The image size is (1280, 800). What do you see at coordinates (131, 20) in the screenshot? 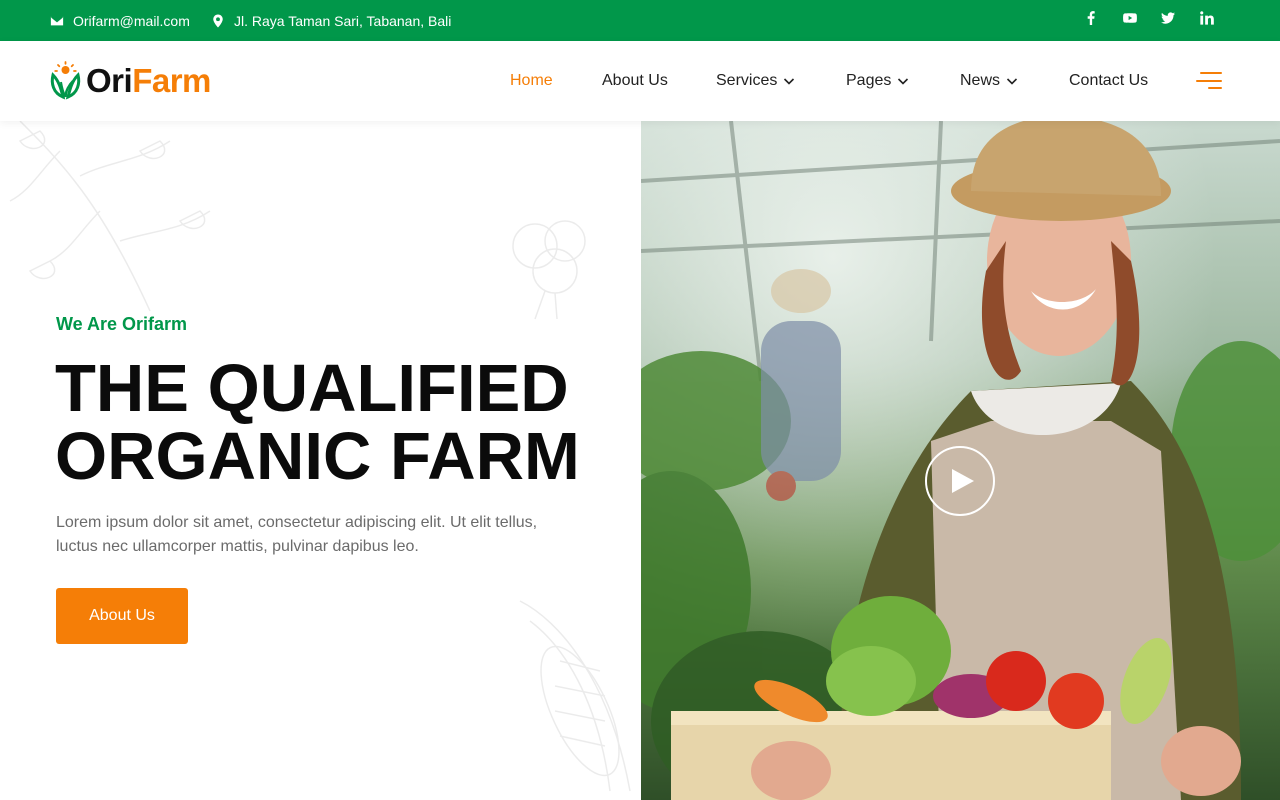
I see `topbar-email-text: Orifarm@mail.com` at bounding box center [131, 20].